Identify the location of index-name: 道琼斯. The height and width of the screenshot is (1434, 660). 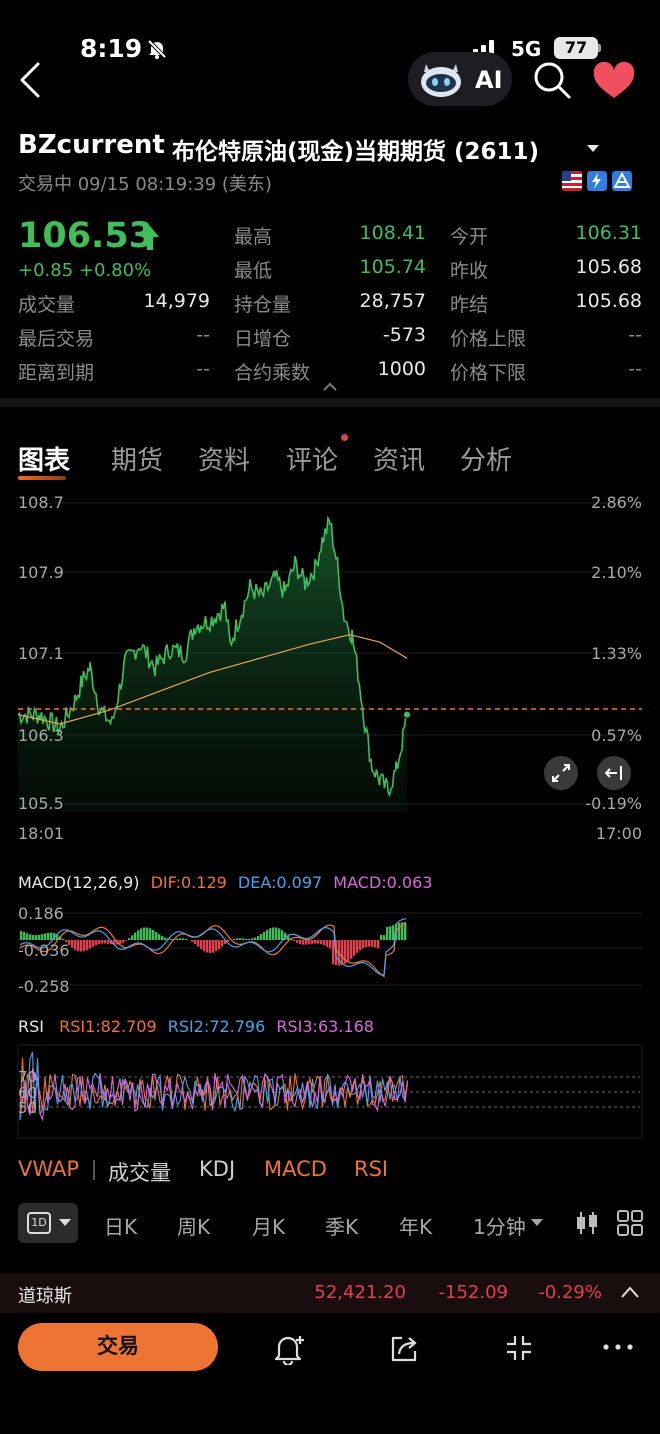
(45, 1296).